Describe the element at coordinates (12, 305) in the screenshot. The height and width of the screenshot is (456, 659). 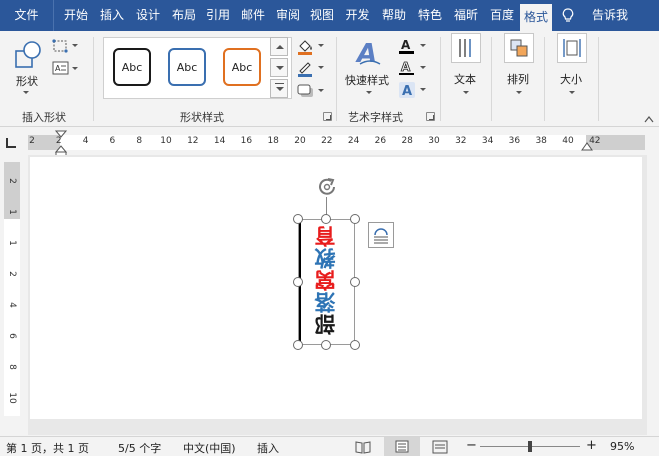
I see `vruler-number: 4` at that location.